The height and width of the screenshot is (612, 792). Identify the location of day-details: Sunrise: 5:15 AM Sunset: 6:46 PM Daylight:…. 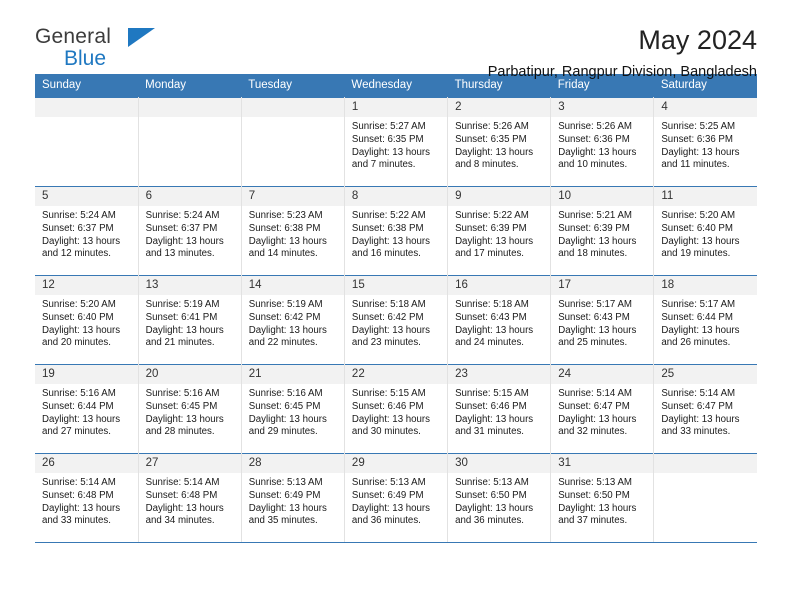
(499, 411).